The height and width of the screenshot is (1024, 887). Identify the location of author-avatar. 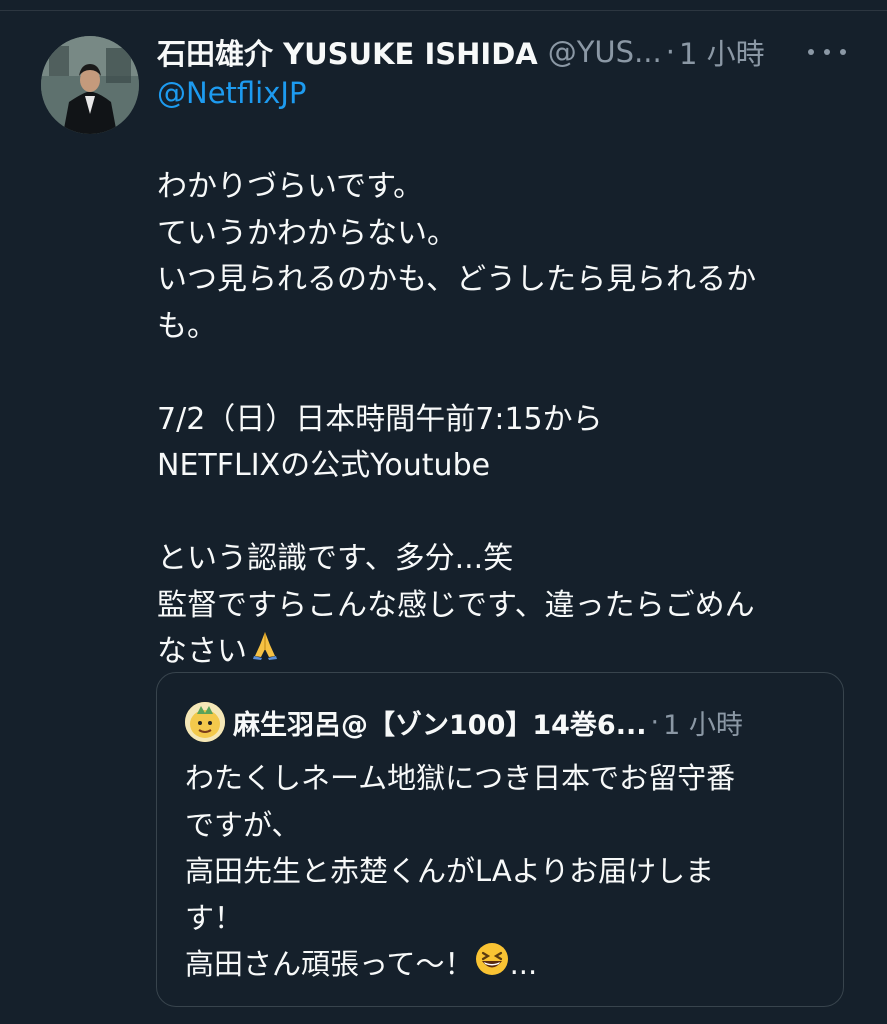
(90, 85).